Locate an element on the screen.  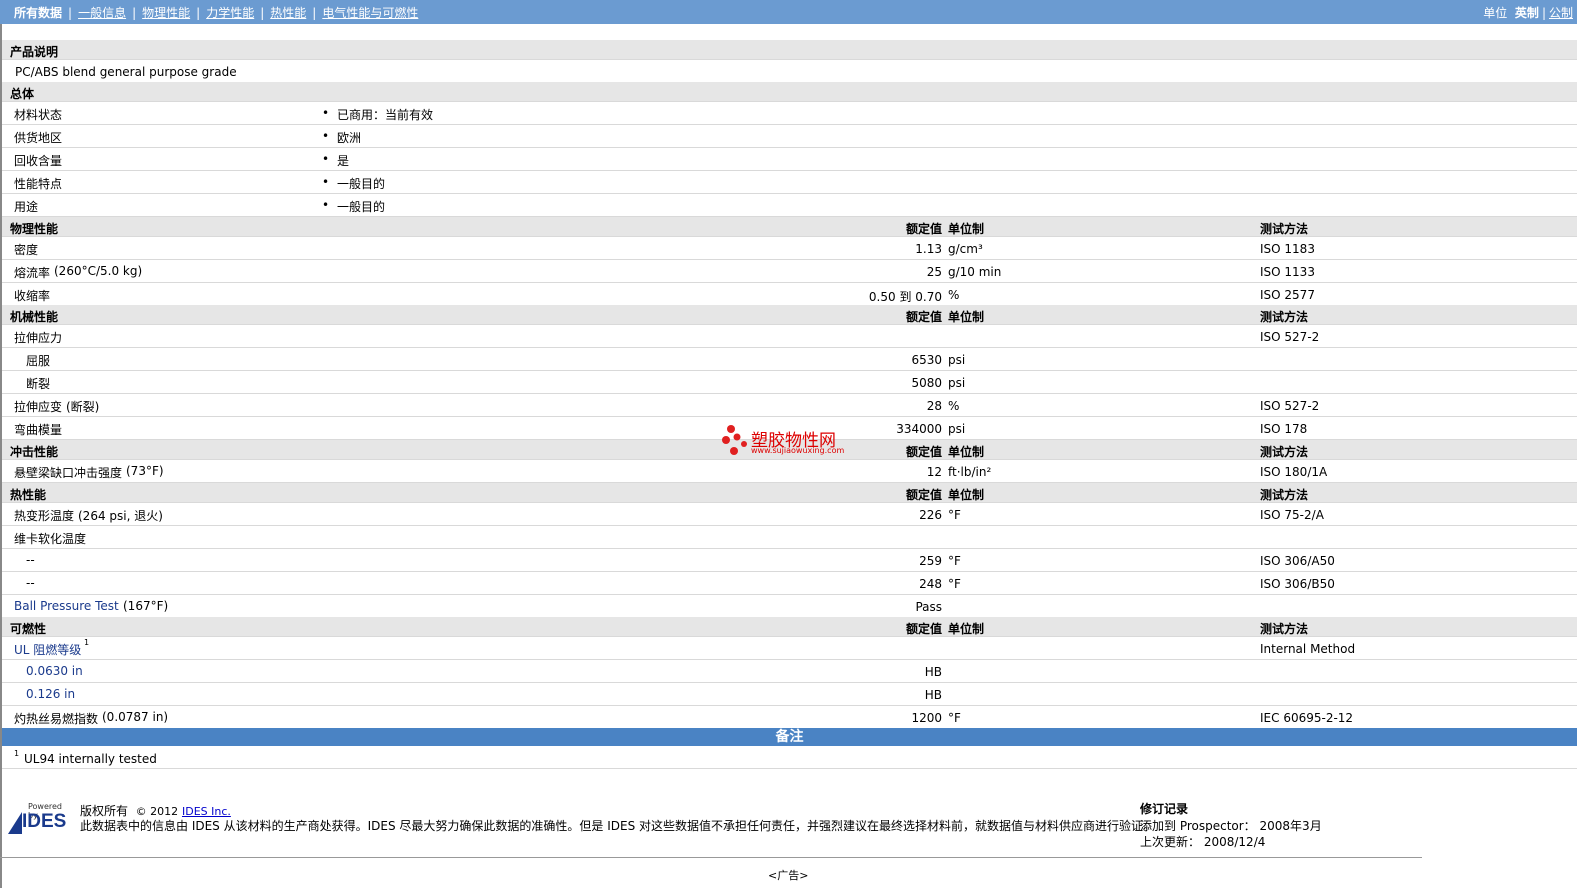
nav-mechanical: 力学性能 is located at coordinates (230, 13).